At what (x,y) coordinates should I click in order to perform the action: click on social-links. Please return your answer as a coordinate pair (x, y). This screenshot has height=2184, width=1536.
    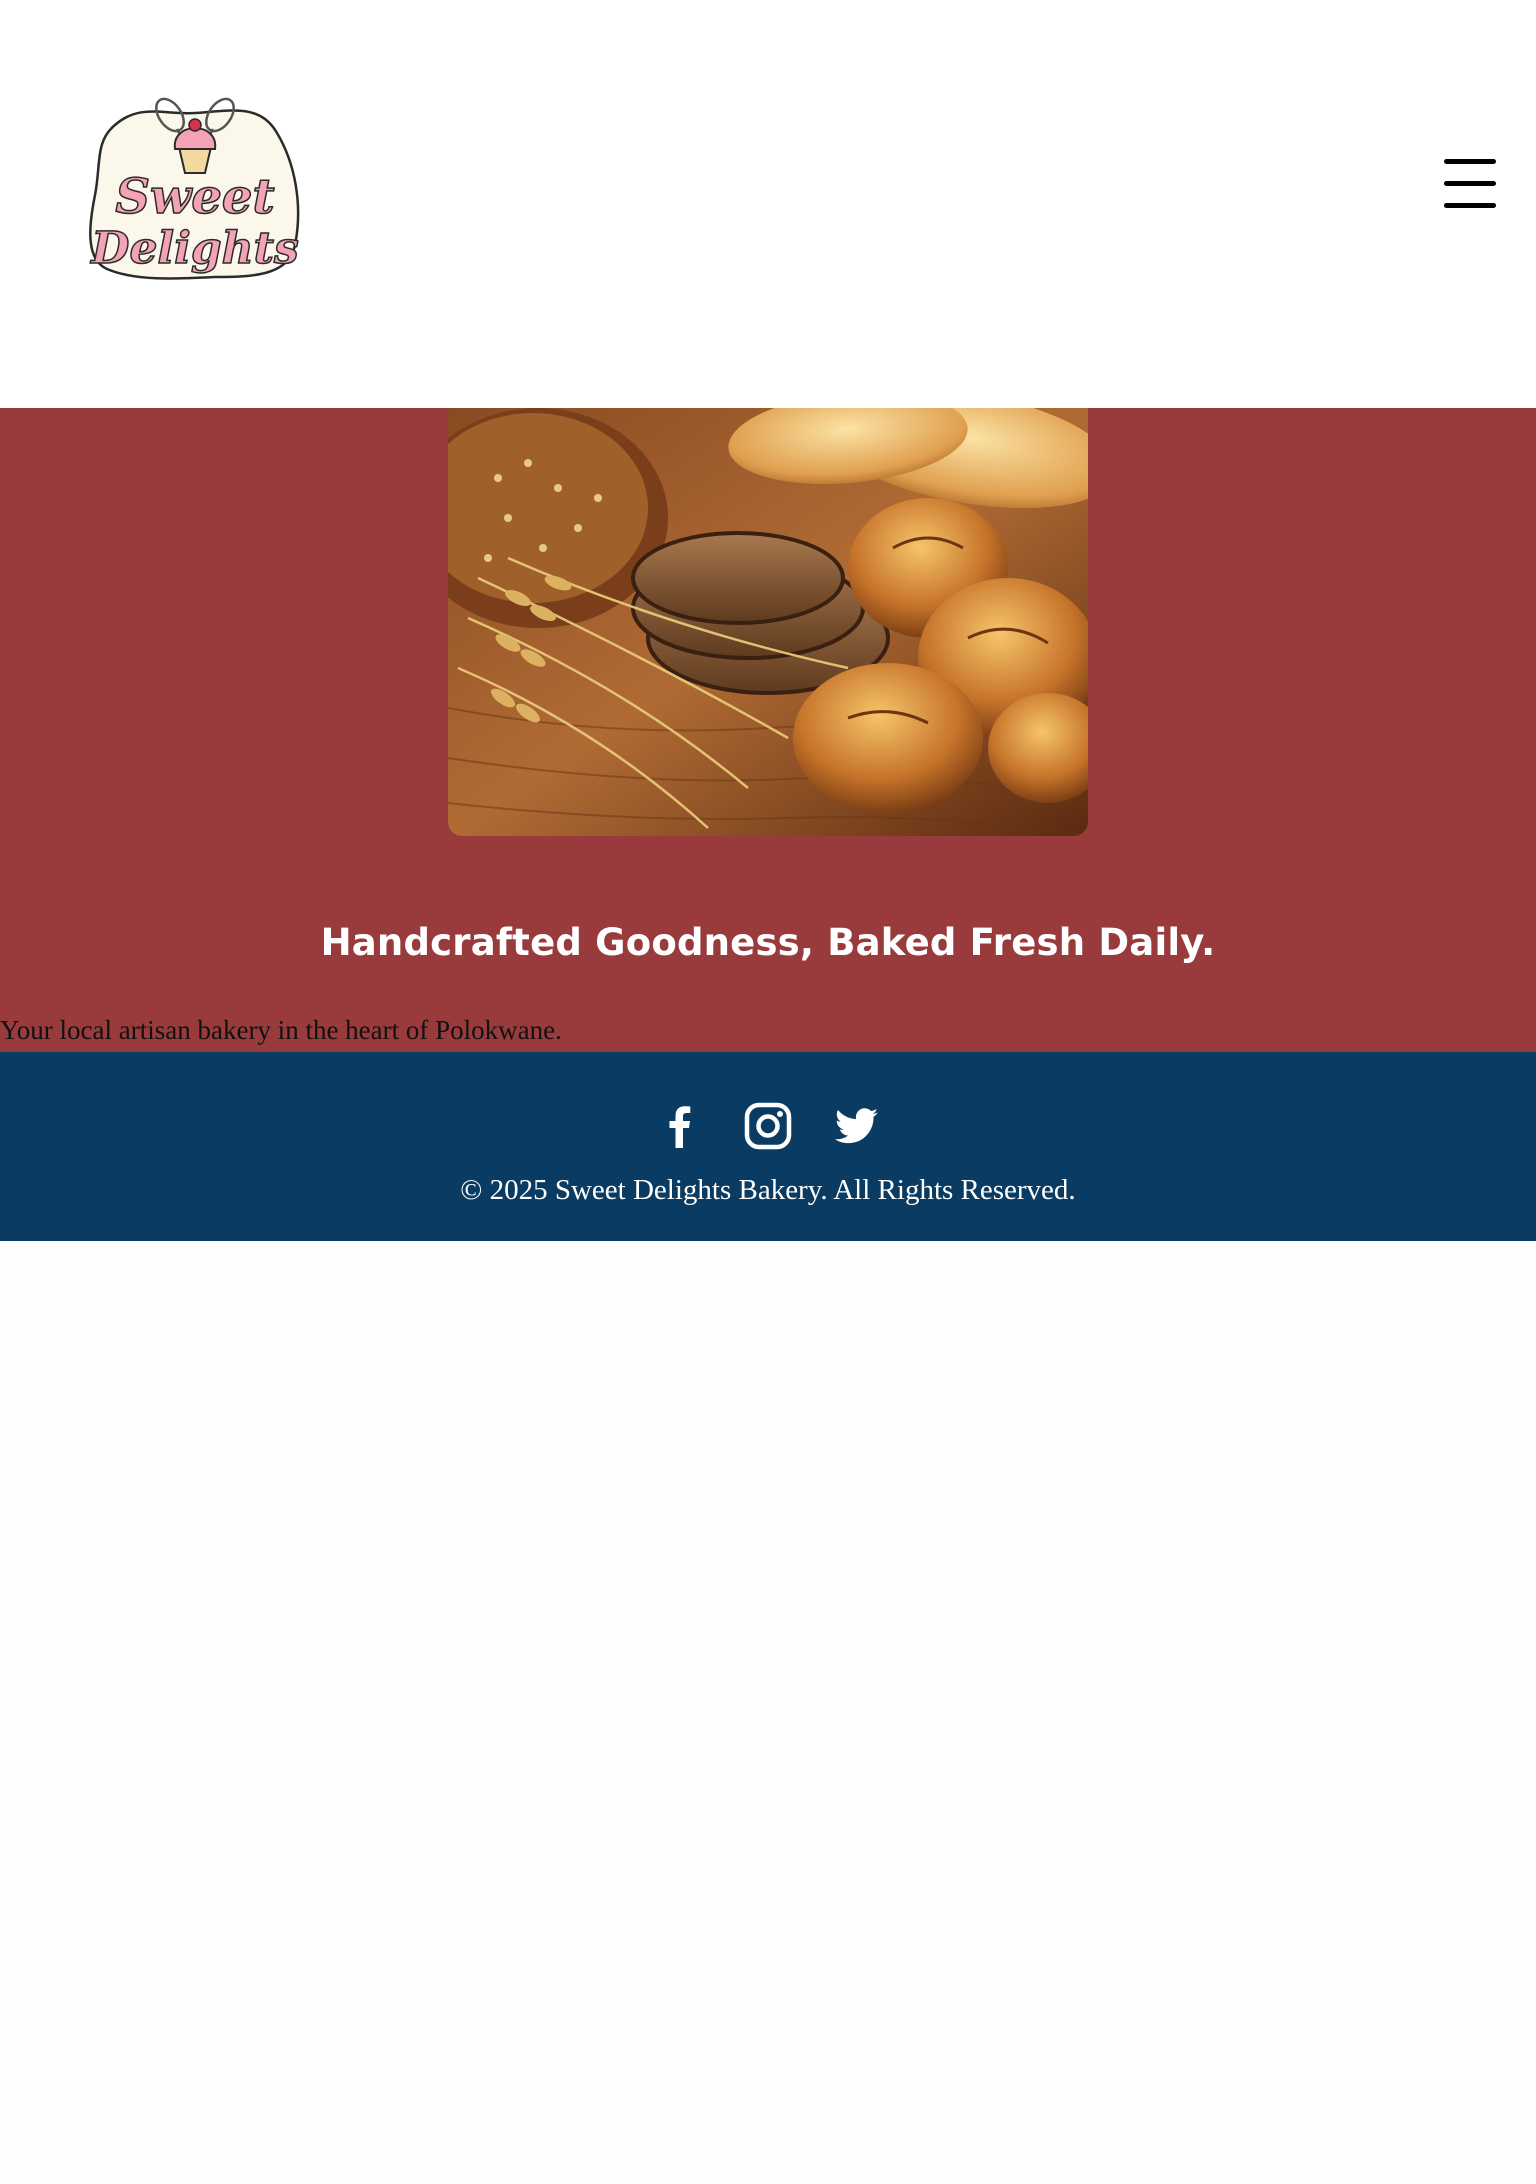
    Looking at the image, I should click on (768, 1128).